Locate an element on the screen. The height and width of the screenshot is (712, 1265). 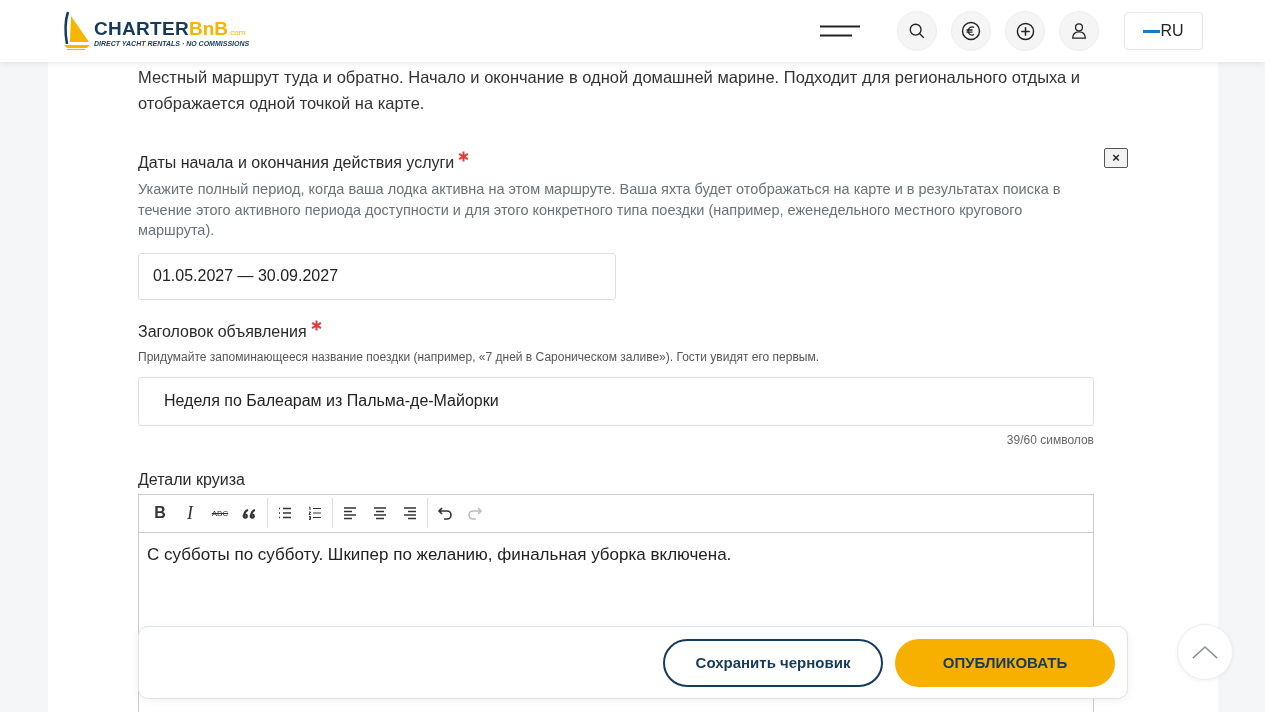
logo-text: BnB is located at coordinates (209, 29).